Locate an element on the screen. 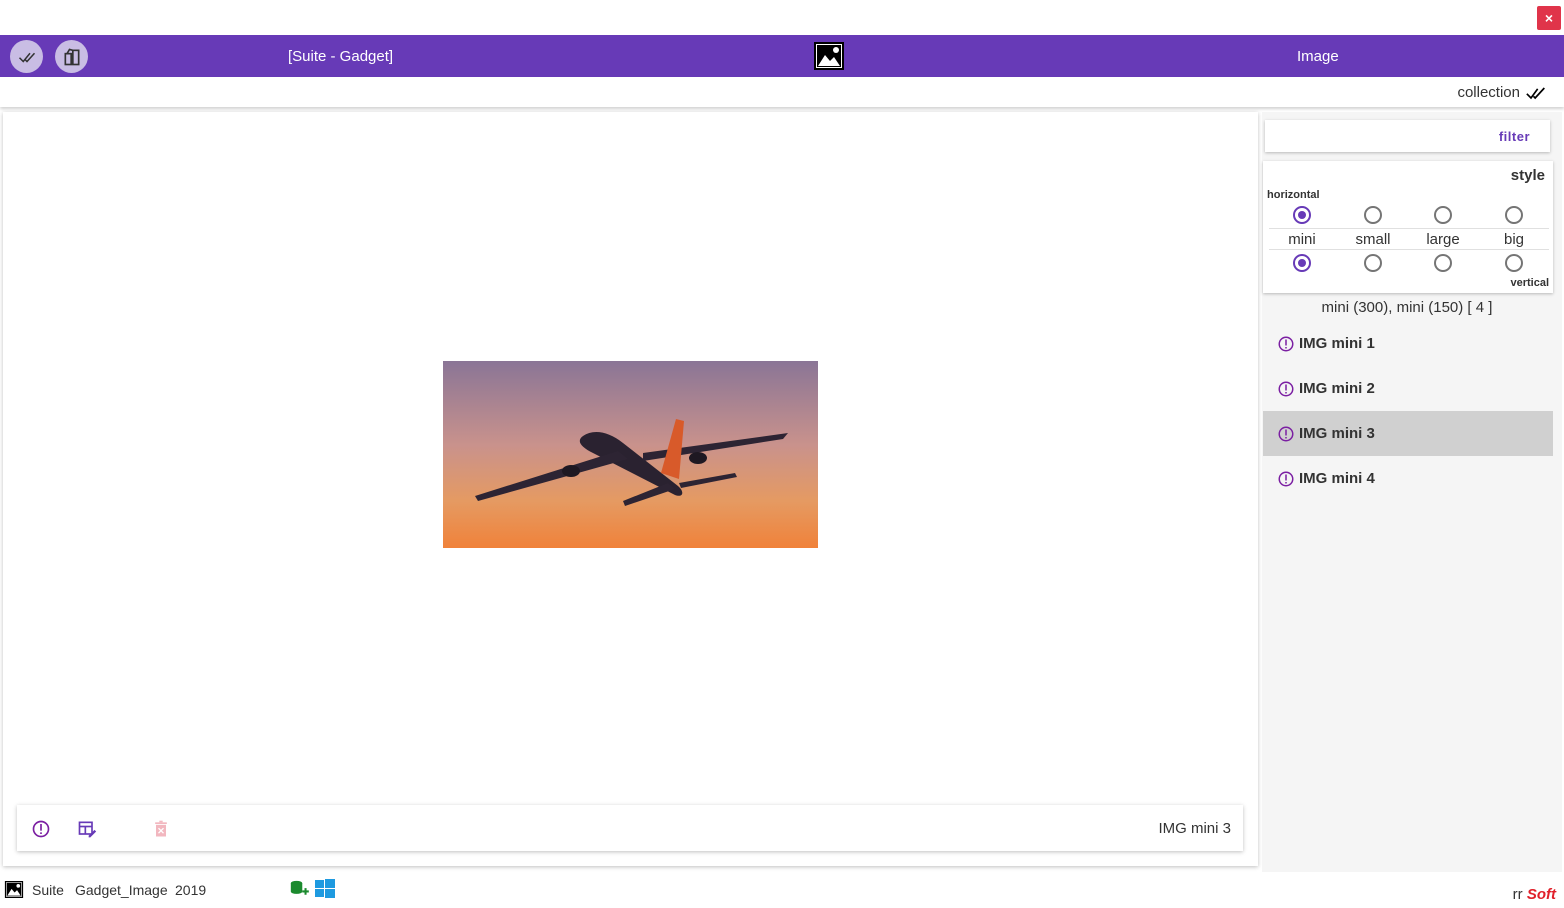 The image size is (1564, 908). list-item-selected: IMG mini 3 is located at coordinates (1408, 433).